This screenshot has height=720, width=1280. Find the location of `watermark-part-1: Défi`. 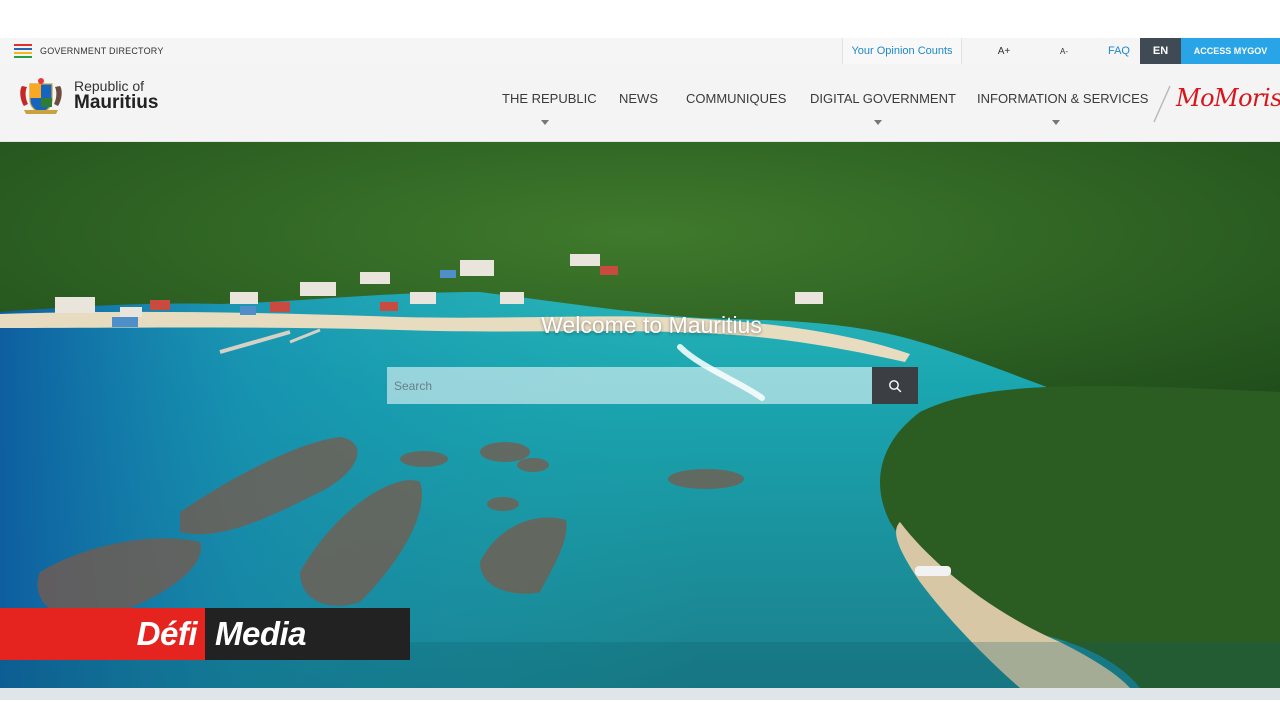

watermark-part-1: Défi is located at coordinates (102, 634).